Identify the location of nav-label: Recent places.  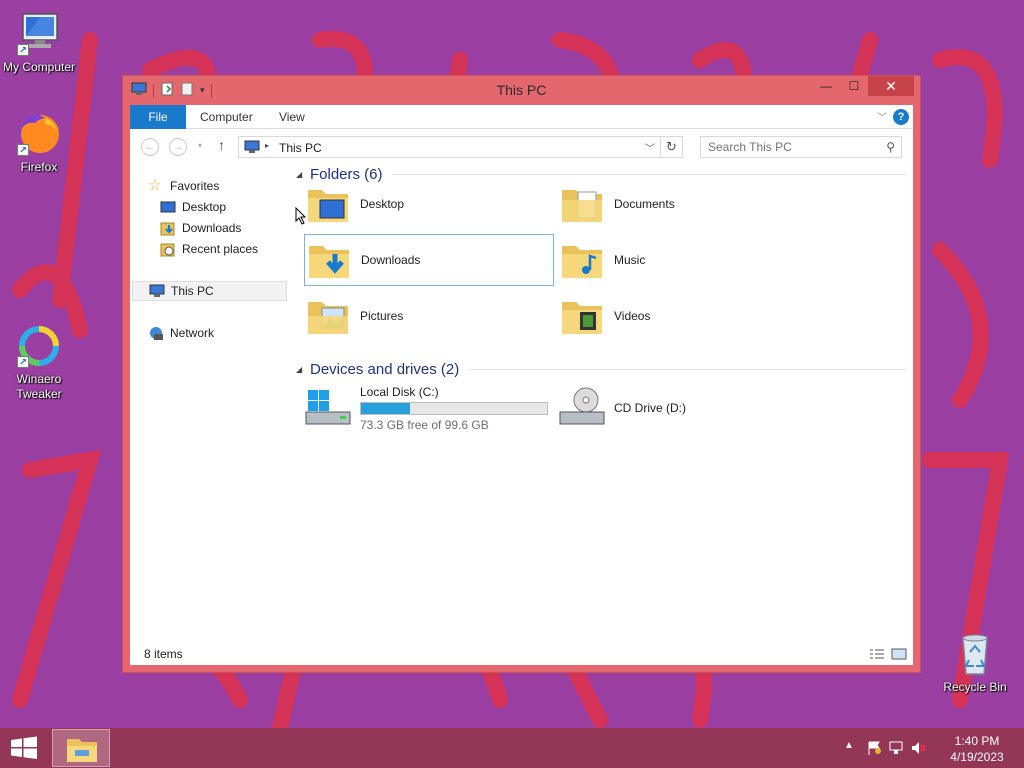
(220, 249).